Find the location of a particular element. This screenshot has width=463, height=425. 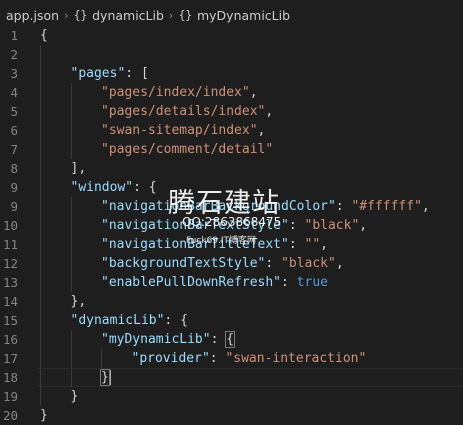

code-line: 11 "navigationBarTitleText": "", is located at coordinates (231, 244).